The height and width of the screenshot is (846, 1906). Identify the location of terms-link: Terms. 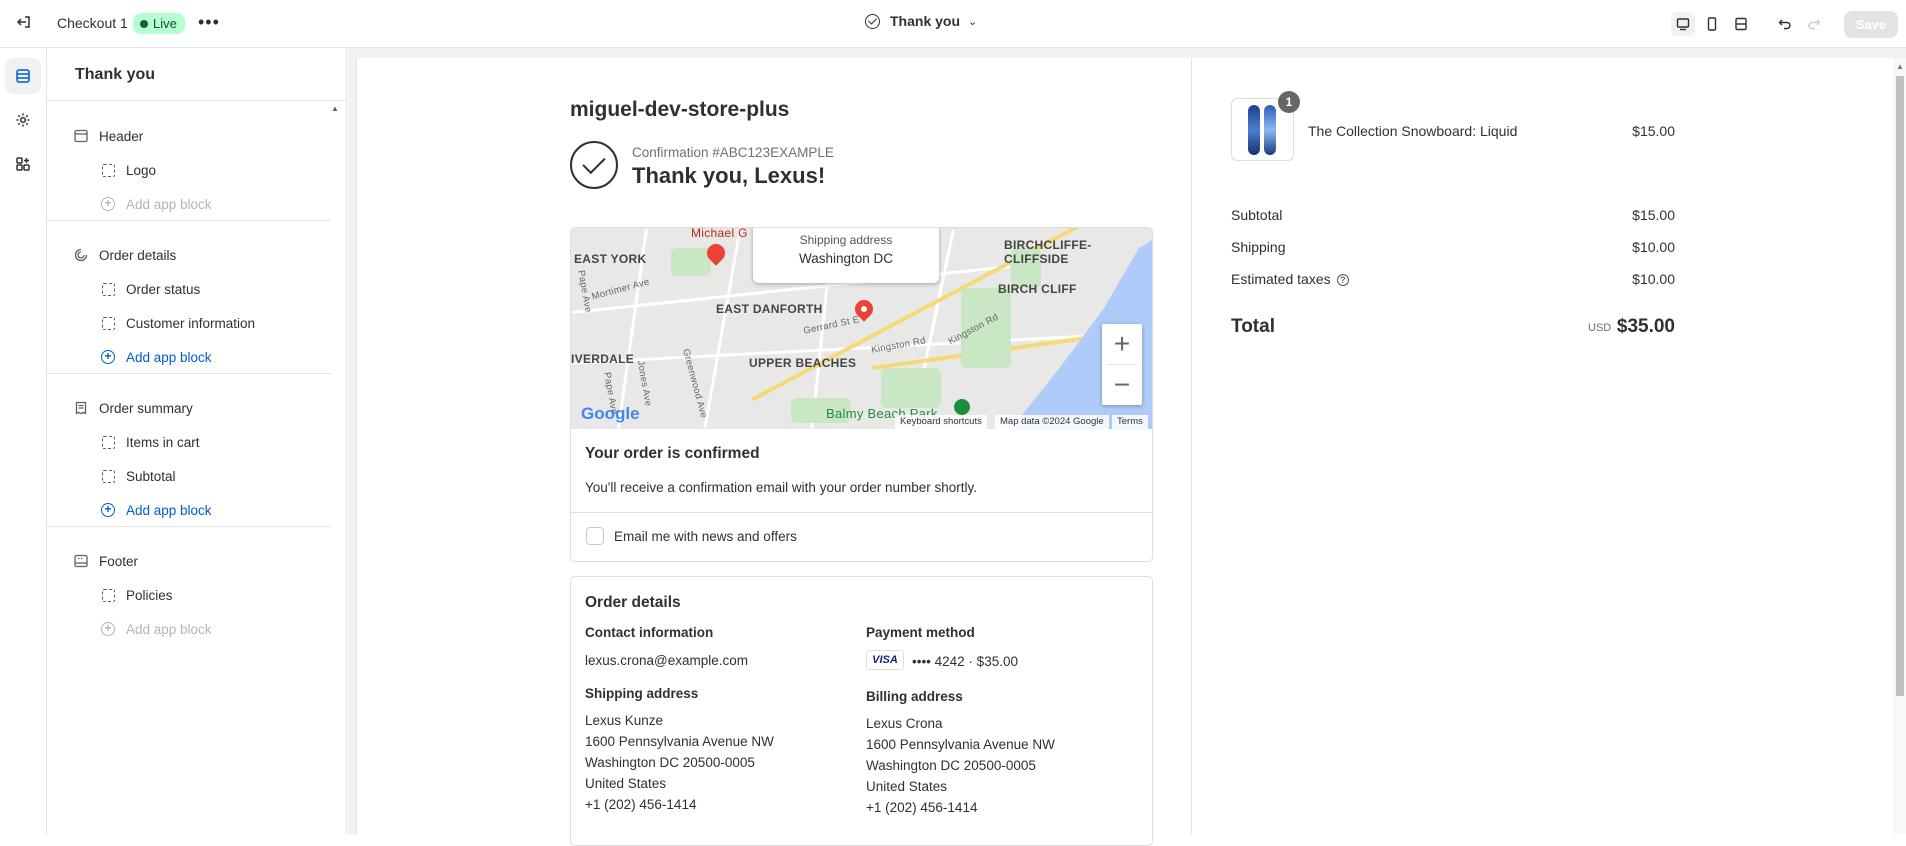
(1130, 422).